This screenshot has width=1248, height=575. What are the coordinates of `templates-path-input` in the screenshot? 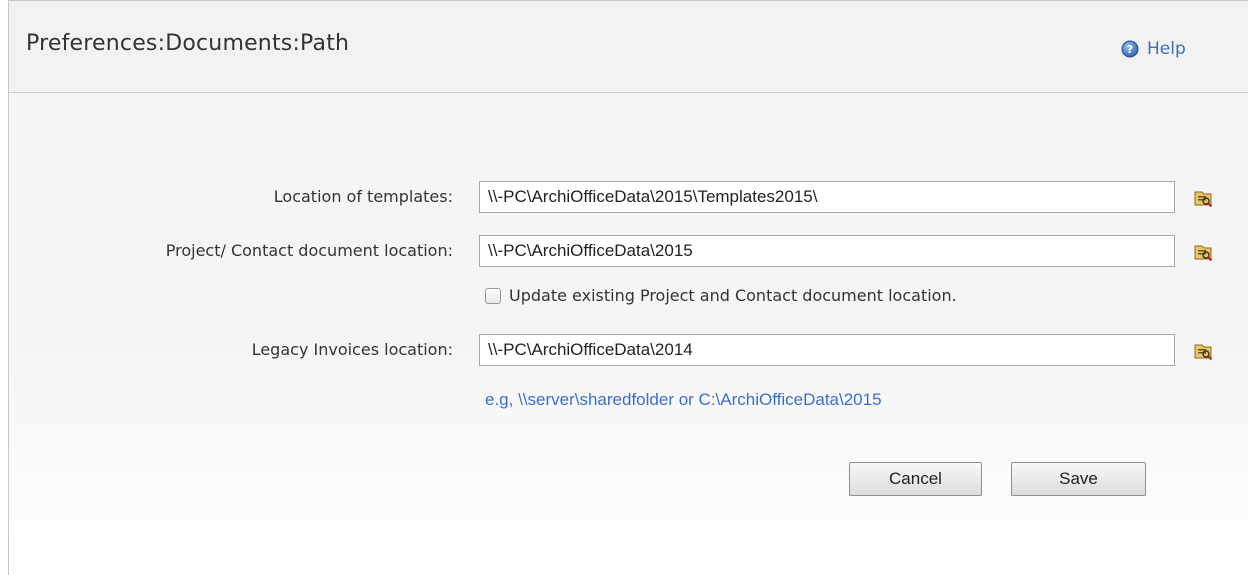 It's located at (827, 197).